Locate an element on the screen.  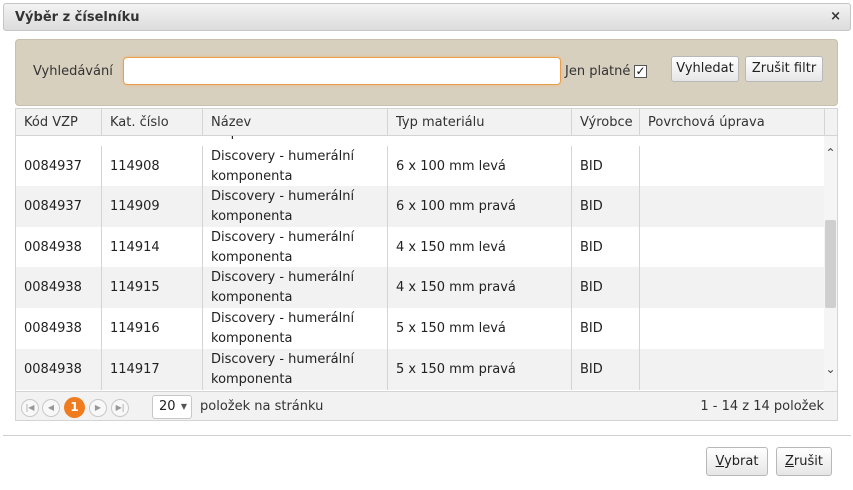
header-col-typ-materialu: Typ materiálu is located at coordinates (480, 122).